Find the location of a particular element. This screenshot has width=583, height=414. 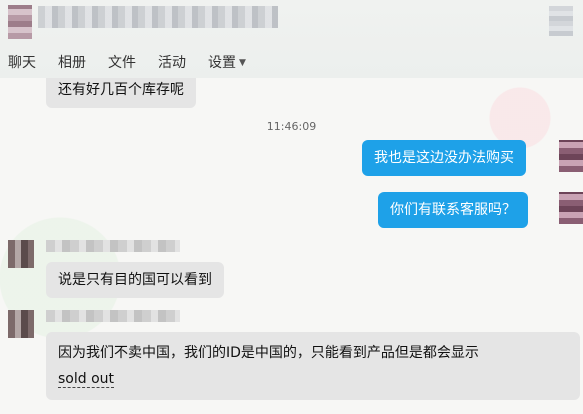

message-bubble: 你们有联系客服吗？ is located at coordinates (453, 210).